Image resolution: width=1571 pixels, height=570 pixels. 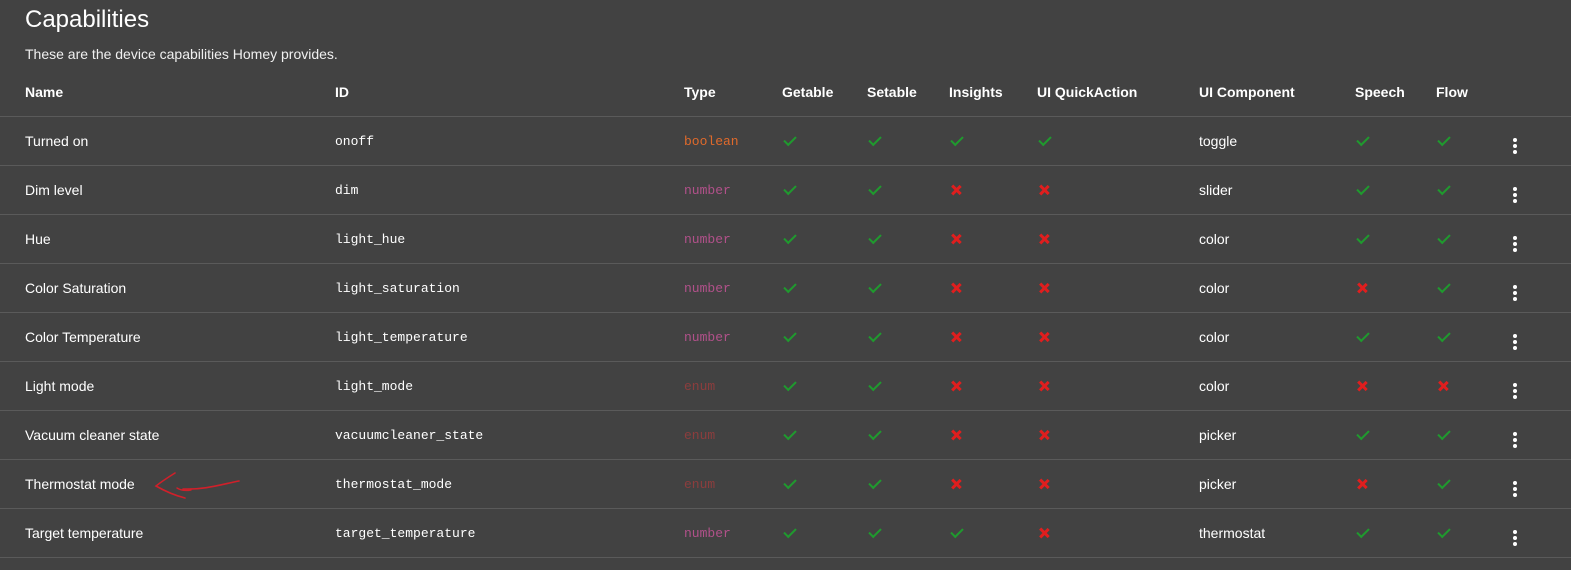 What do you see at coordinates (733, 92) in the screenshot?
I see `column-header-type: Type` at bounding box center [733, 92].